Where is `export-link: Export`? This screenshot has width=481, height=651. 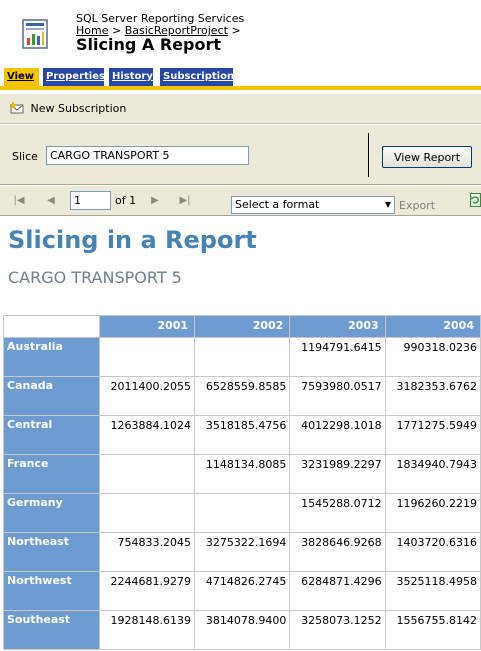
export-link: Export is located at coordinates (417, 205).